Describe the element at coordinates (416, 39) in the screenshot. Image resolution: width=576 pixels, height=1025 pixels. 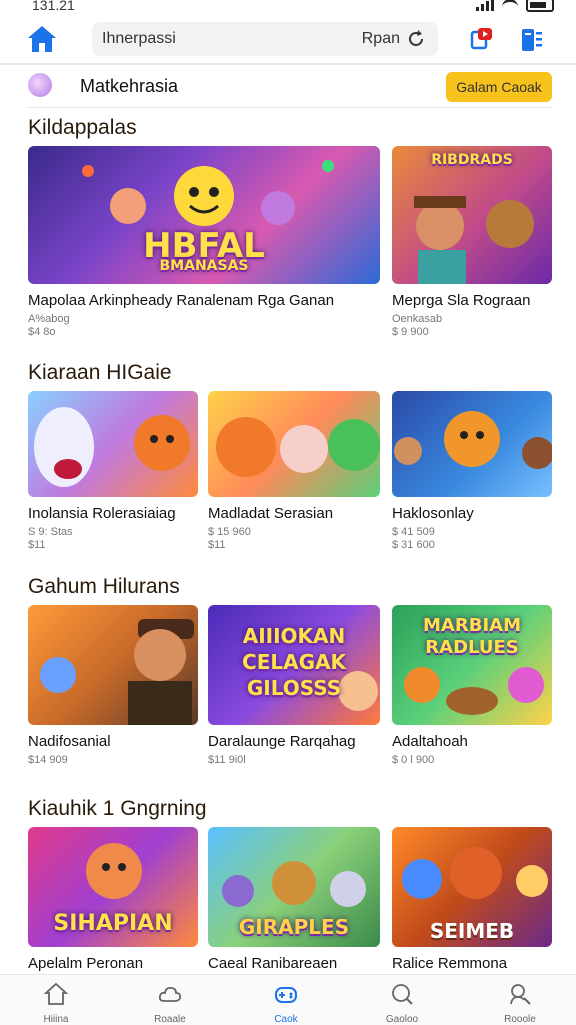
I see `refresh-icon` at that location.